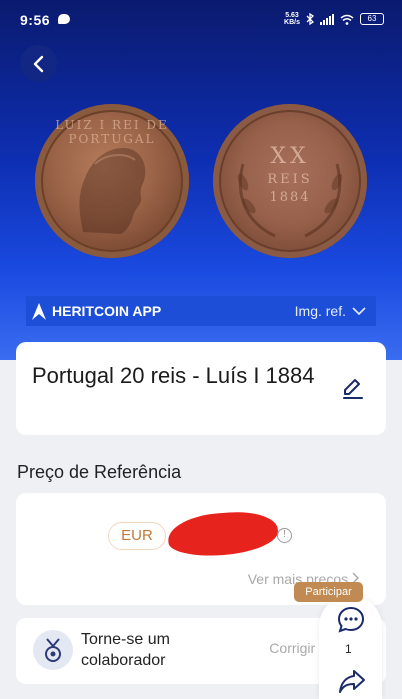 The image size is (402, 699). I want to click on chevron-left-icon, so click(38, 63).